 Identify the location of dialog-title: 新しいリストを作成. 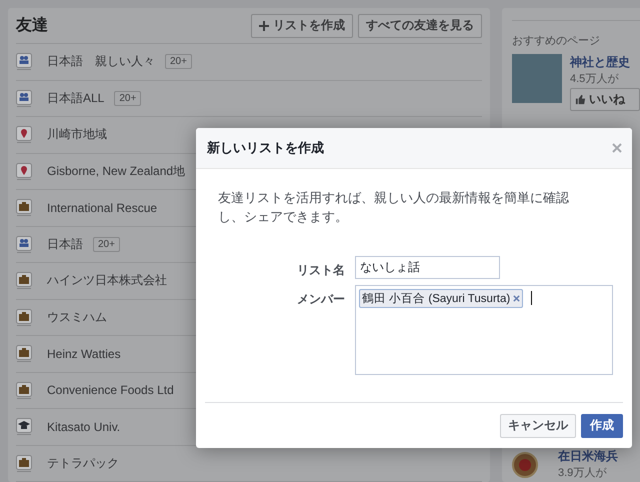
(265, 148).